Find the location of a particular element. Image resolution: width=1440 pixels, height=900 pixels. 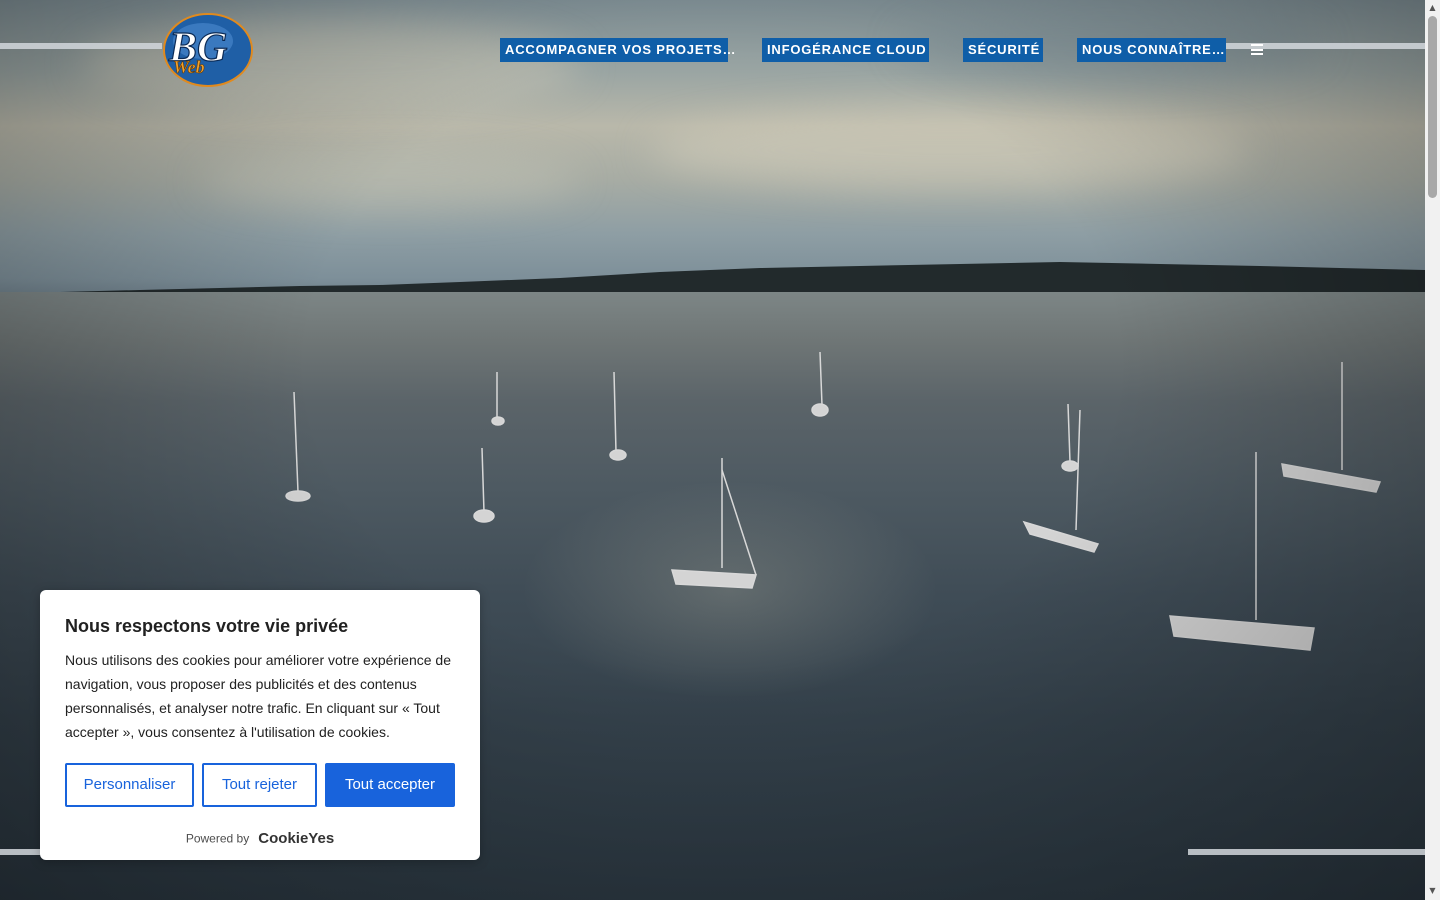

nav-infogerance: INFOGÉRANCE CLOUD is located at coordinates (845, 50).